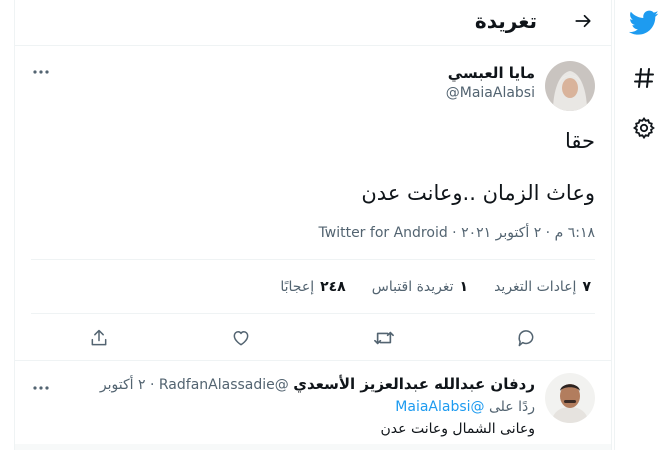  I want to click on reply-icon, so click(526, 340).